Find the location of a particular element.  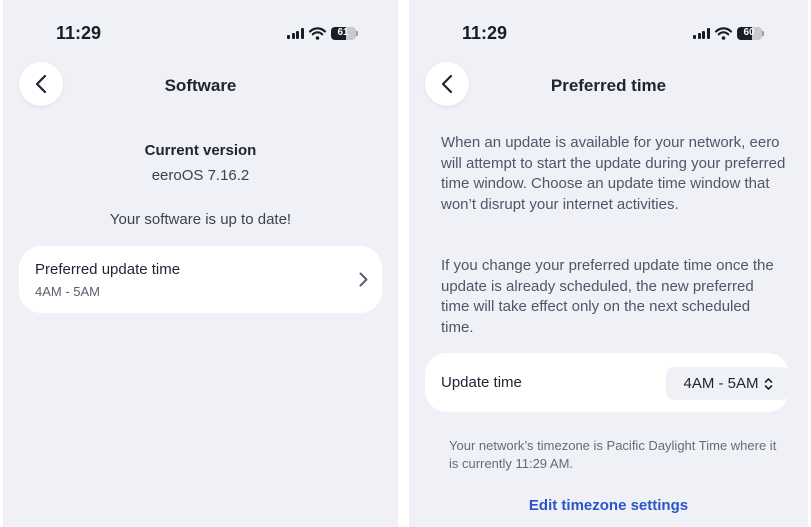

chevron-right-icon is located at coordinates (363, 279).